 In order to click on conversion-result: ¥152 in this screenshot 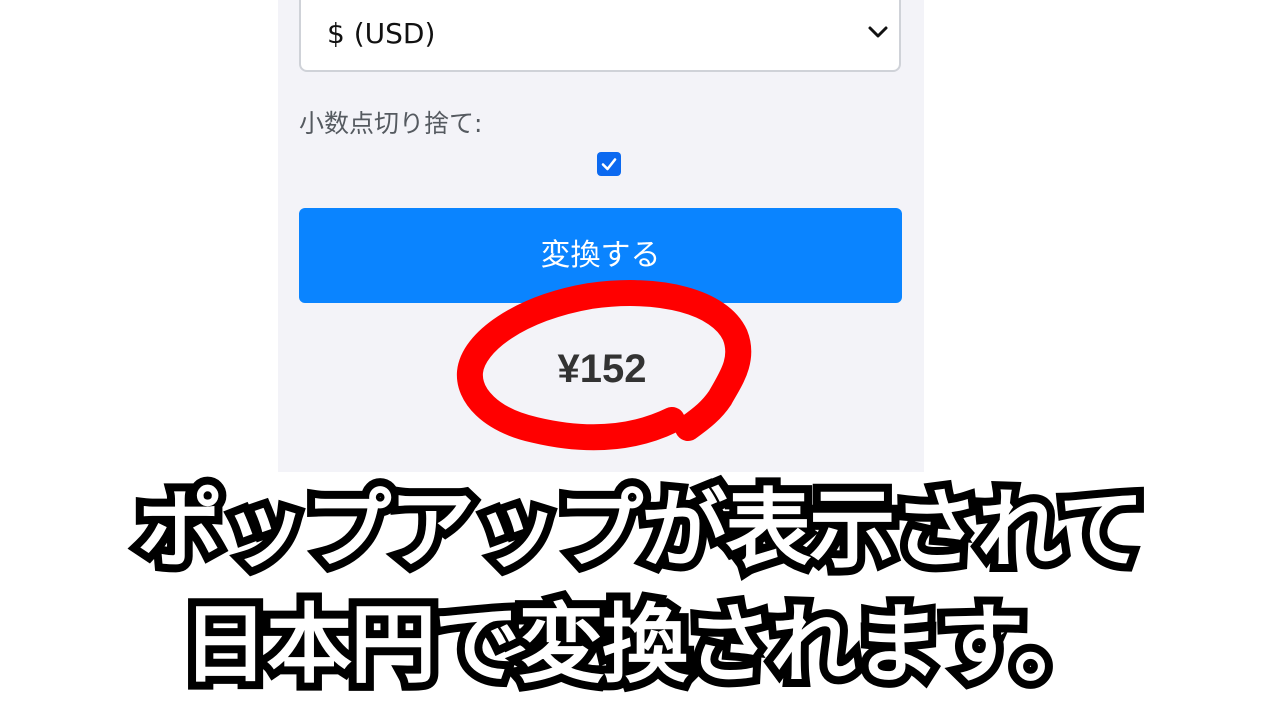, I will do `click(602, 369)`.